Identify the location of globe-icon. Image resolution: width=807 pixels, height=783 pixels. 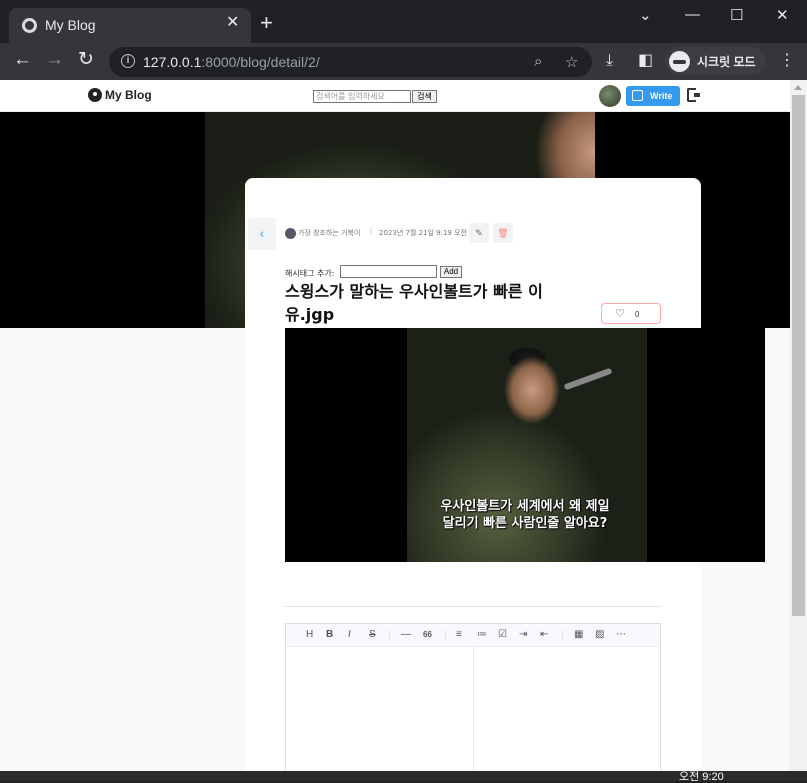
(29, 25).